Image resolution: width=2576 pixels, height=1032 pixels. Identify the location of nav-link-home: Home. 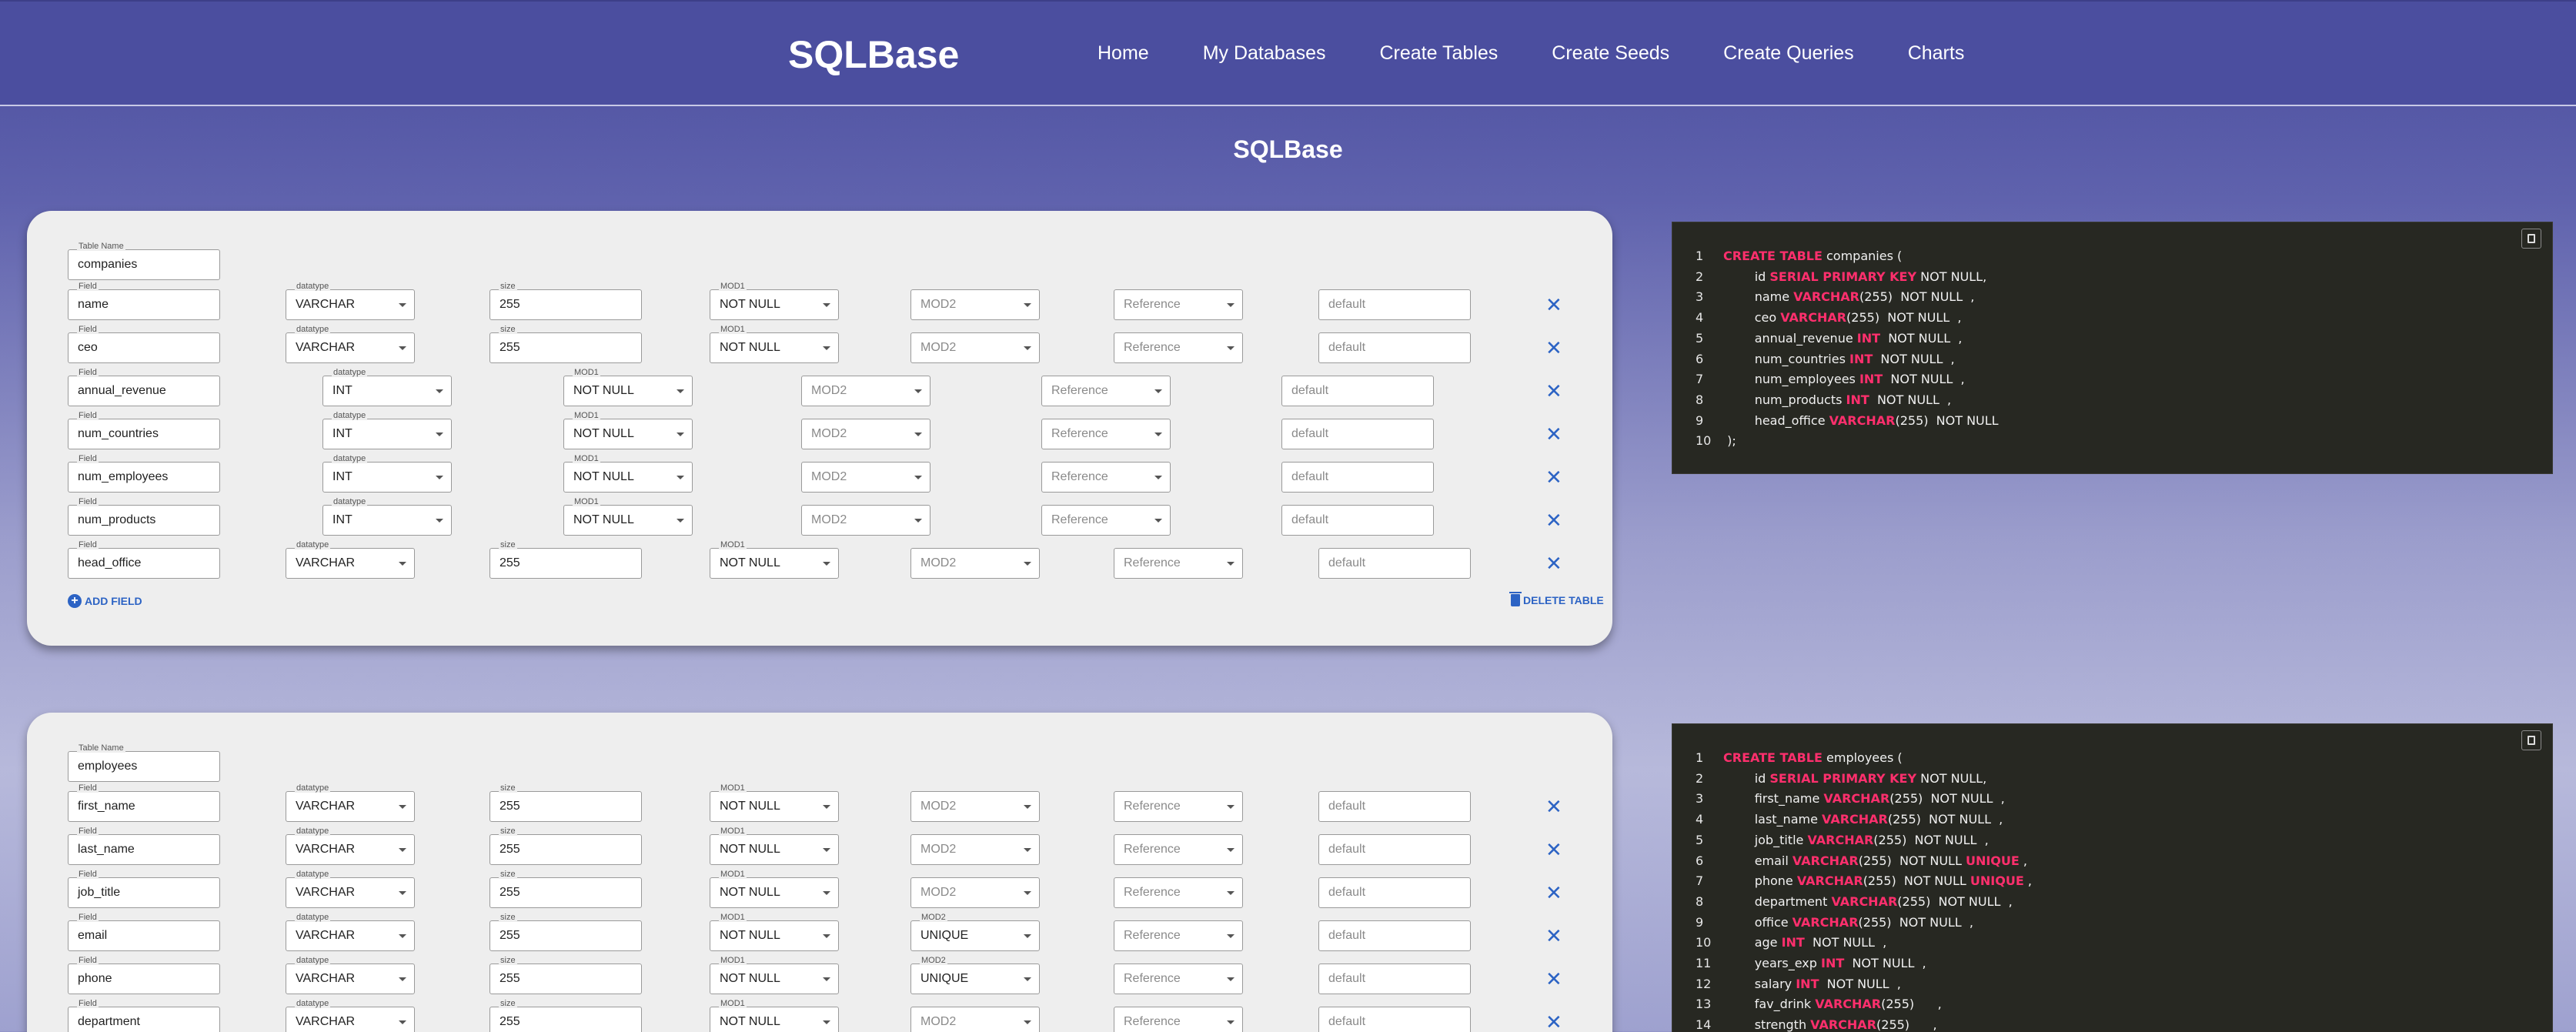
(1123, 54).